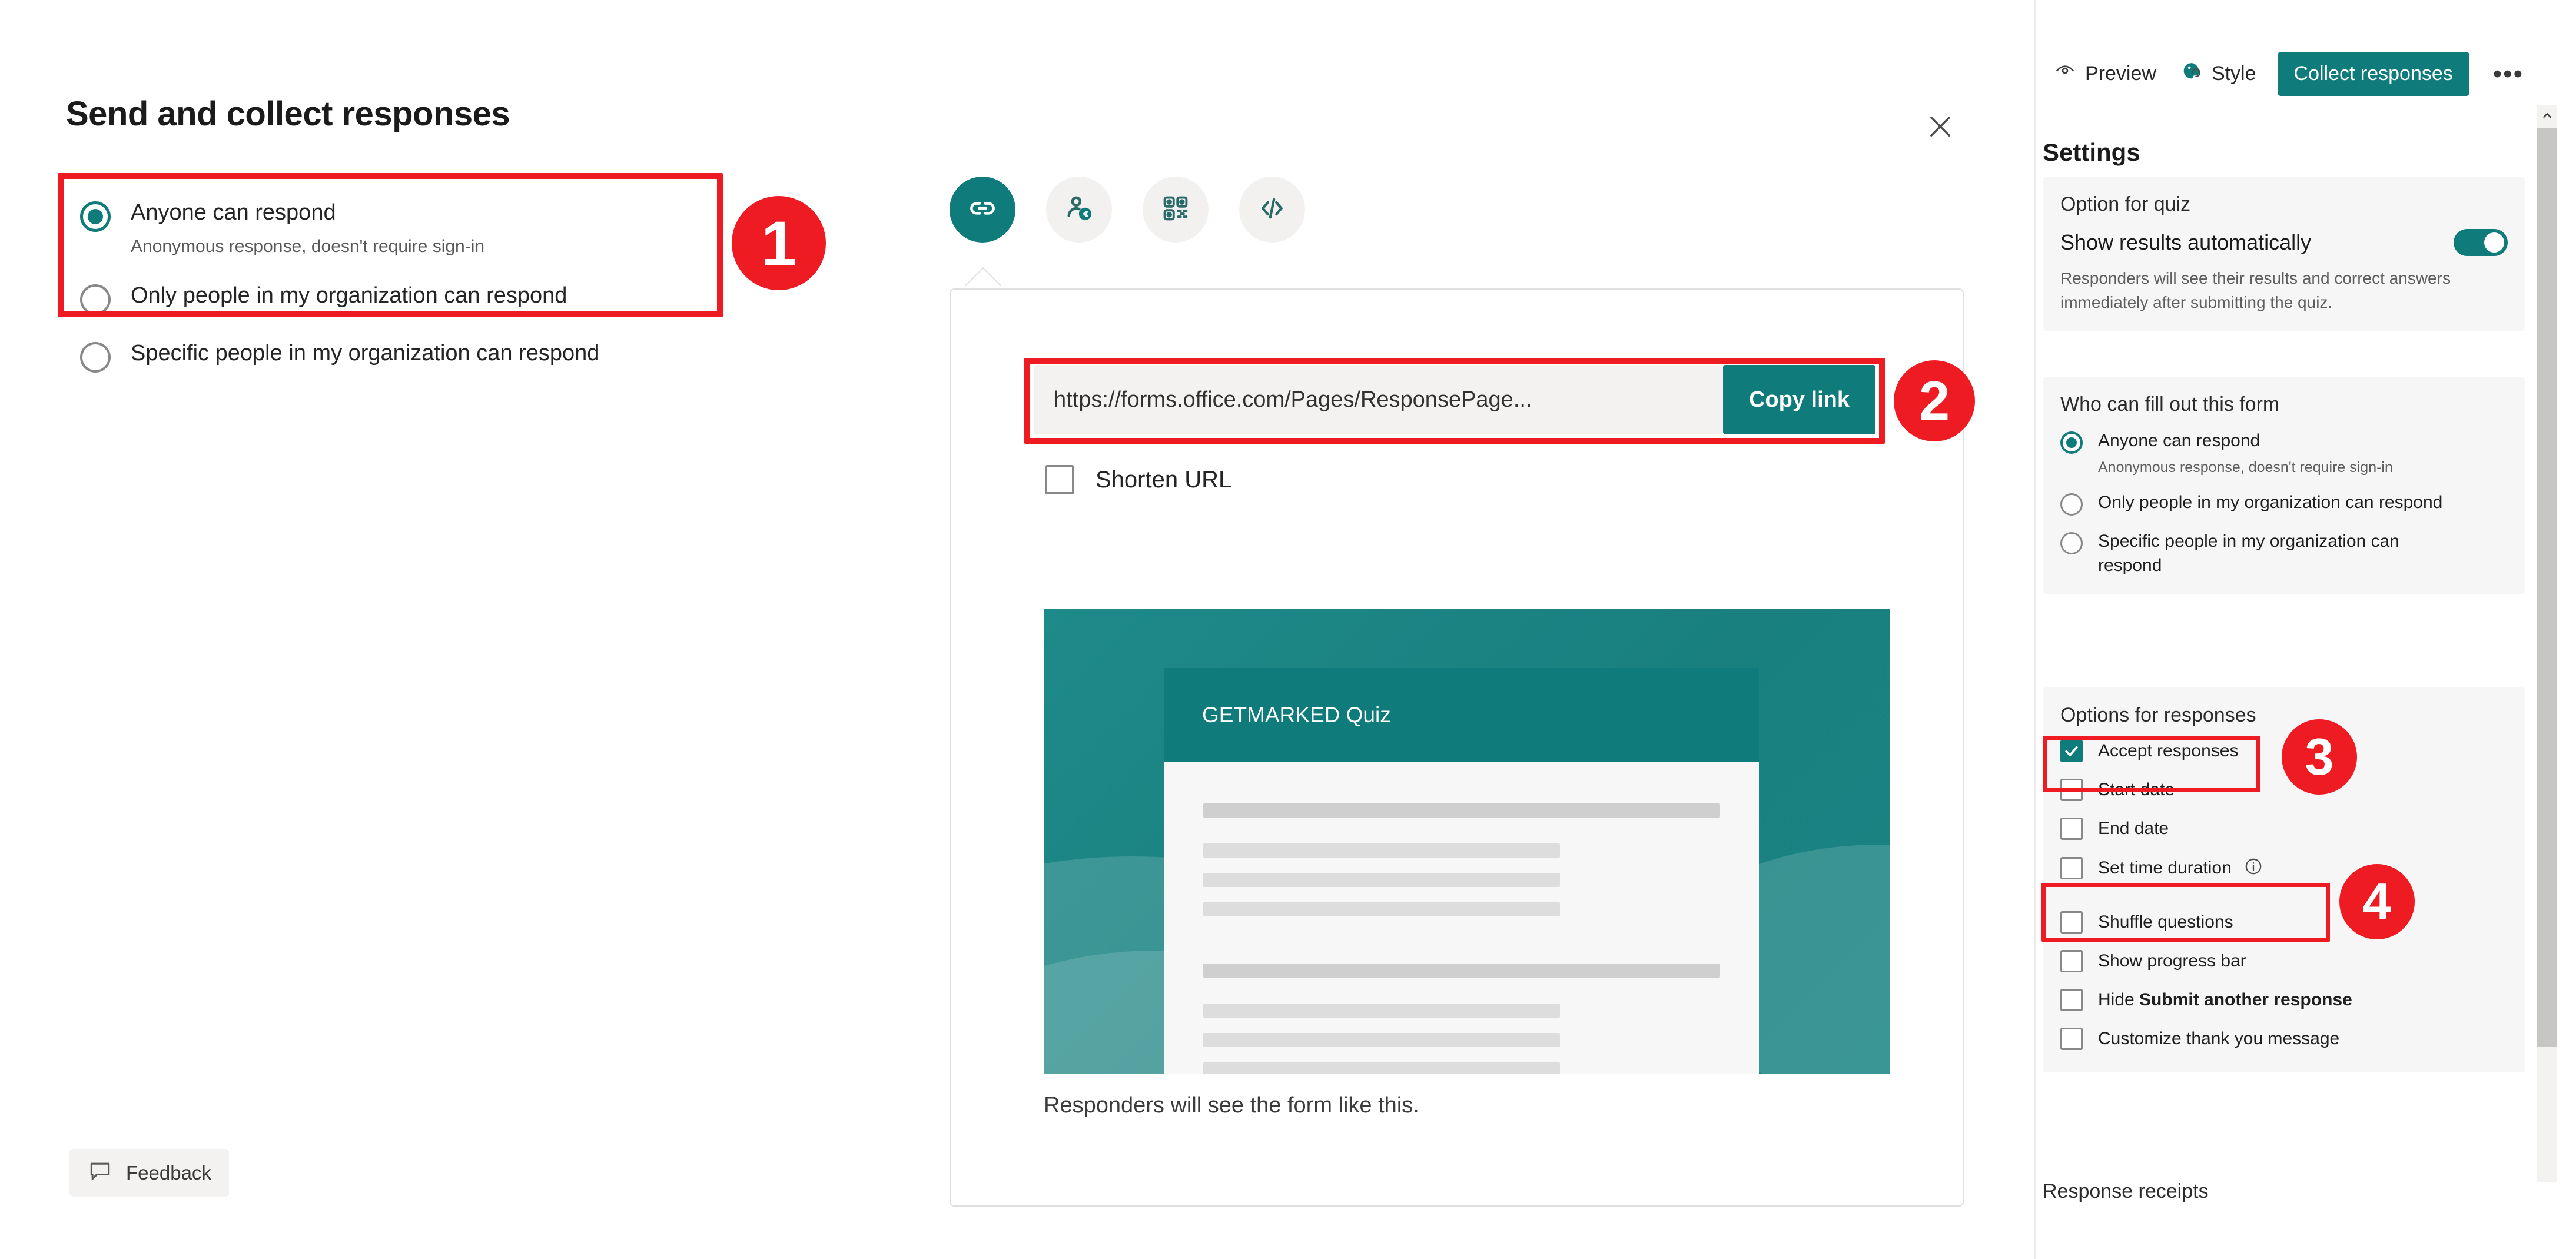 This screenshot has width=2576, height=1259. What do you see at coordinates (288, 114) in the screenshot?
I see `page-title: Send and collect responses` at bounding box center [288, 114].